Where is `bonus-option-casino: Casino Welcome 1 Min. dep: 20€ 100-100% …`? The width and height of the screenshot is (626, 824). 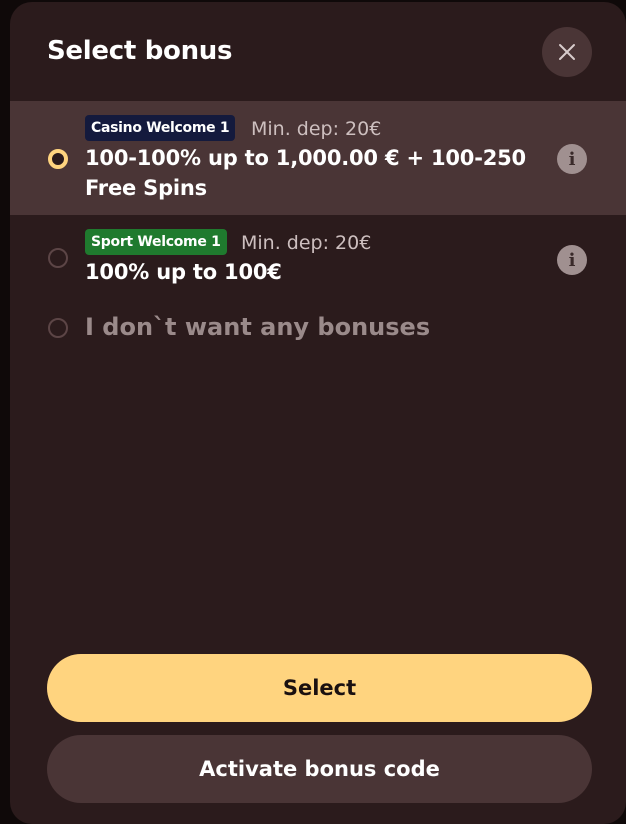
bonus-option-casino: Casino Welcome 1 Min. dep: 20€ 100-100% … is located at coordinates (318, 158).